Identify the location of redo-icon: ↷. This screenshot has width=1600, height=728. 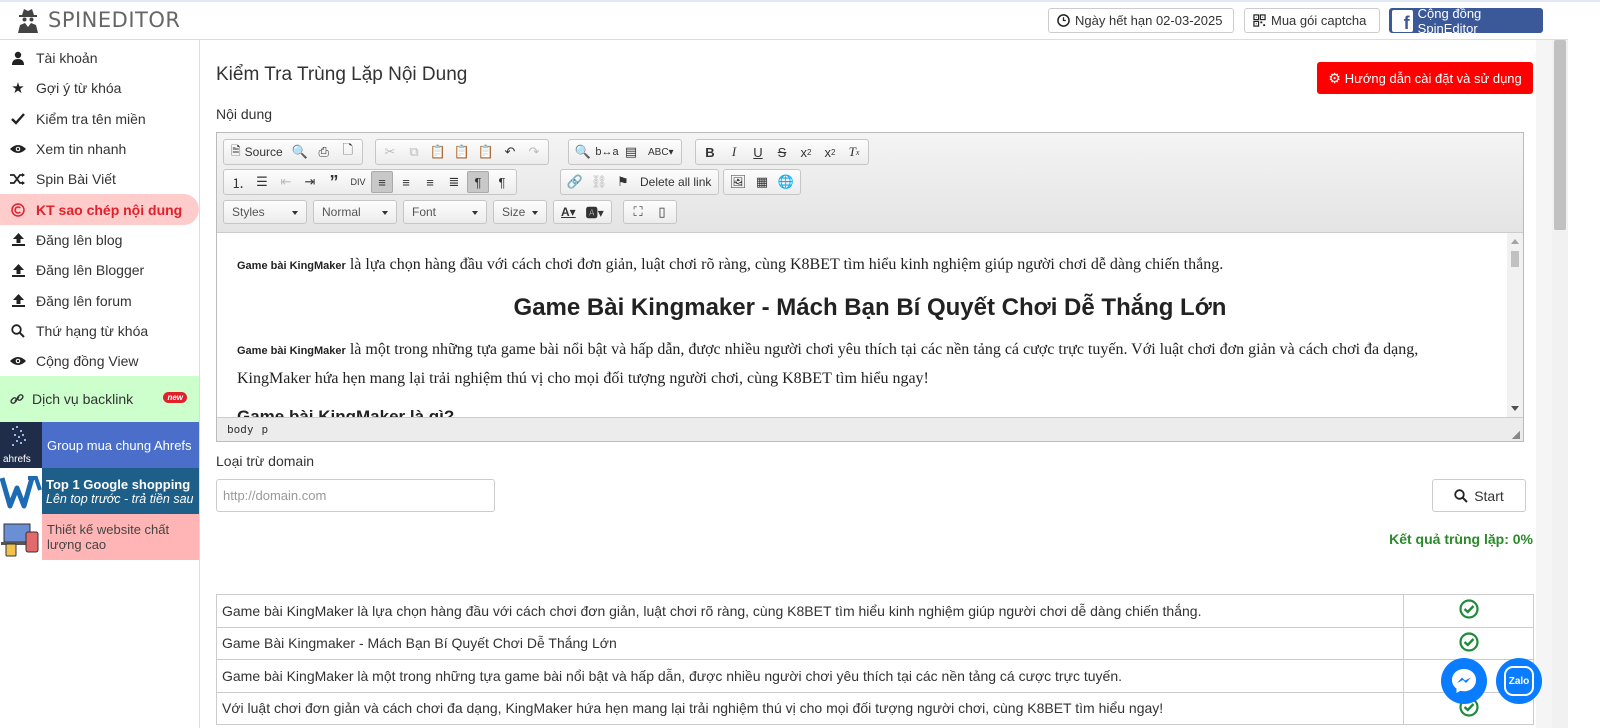
(534, 152).